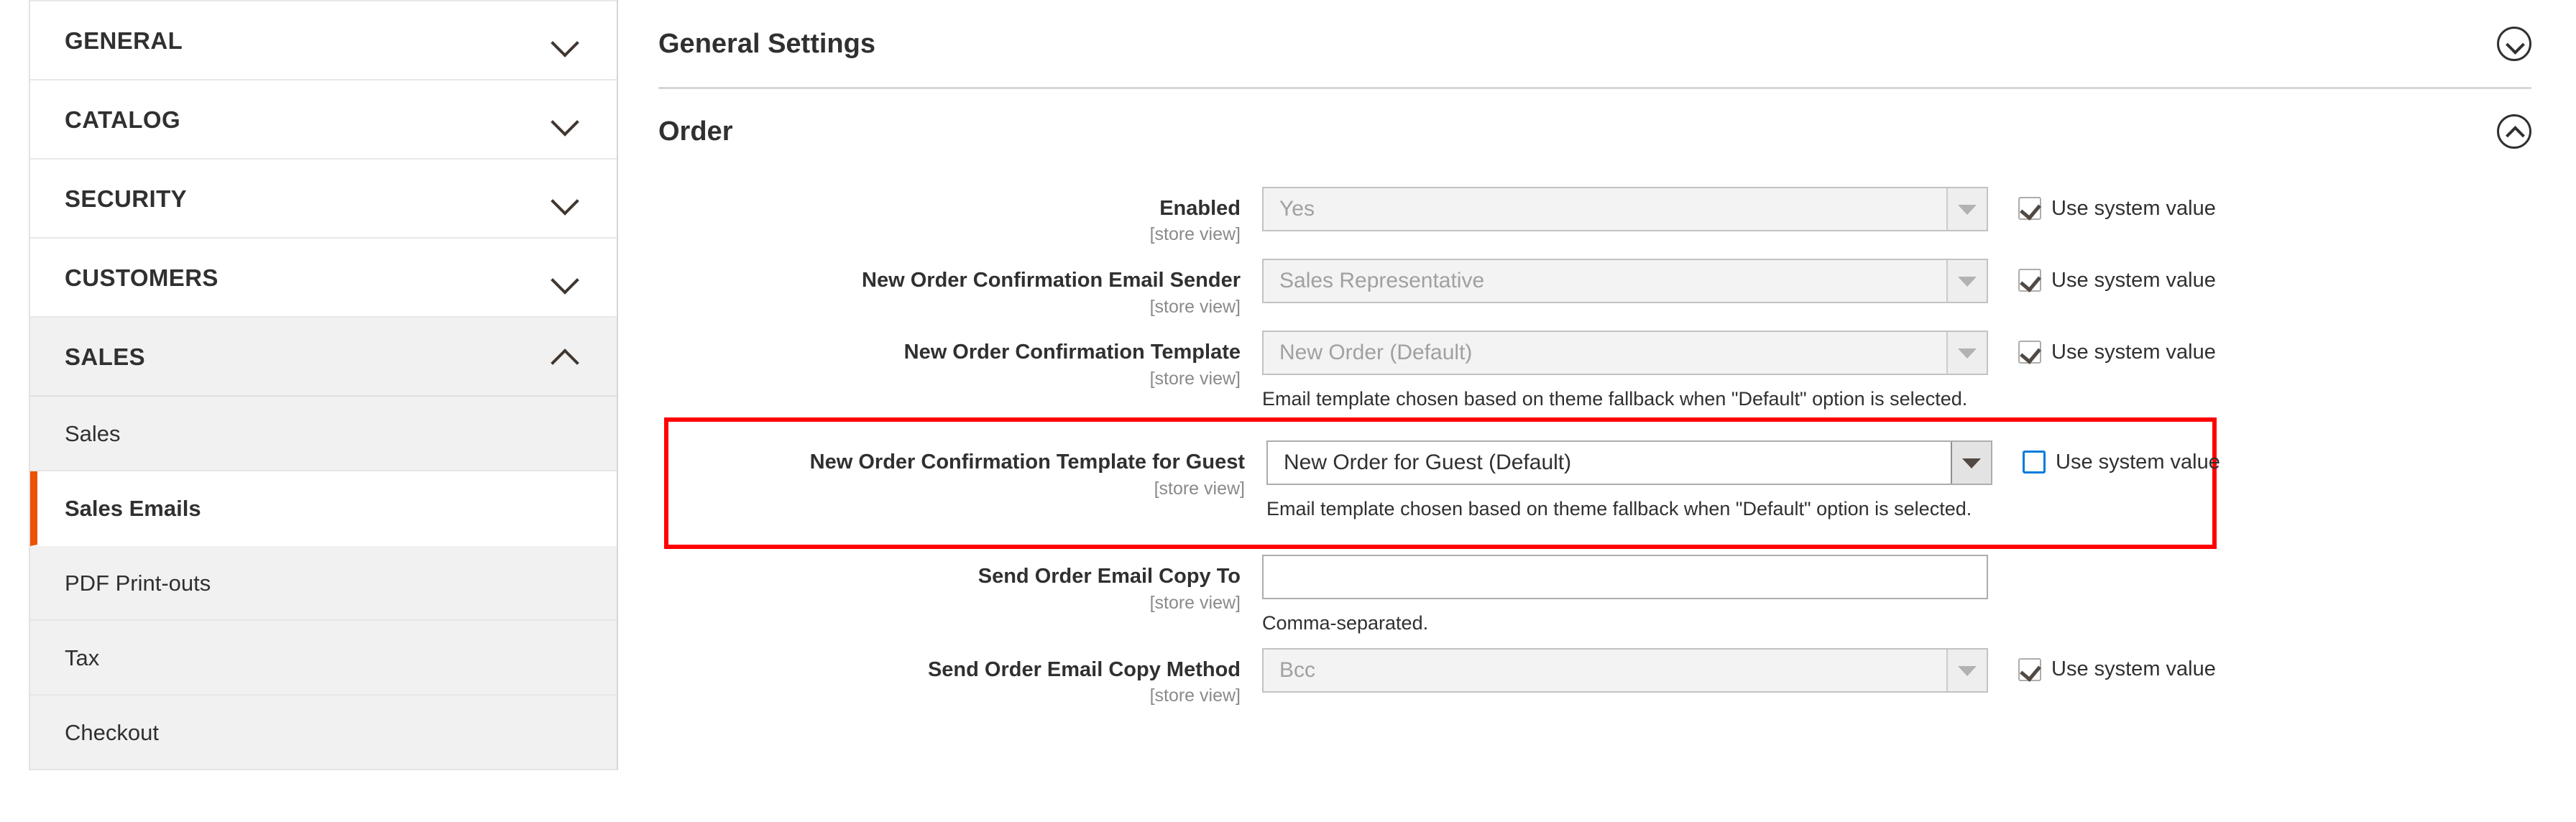 The width and height of the screenshot is (2576, 822). What do you see at coordinates (141, 277) in the screenshot?
I see `sidebar-section-label: CUSTOMERS` at bounding box center [141, 277].